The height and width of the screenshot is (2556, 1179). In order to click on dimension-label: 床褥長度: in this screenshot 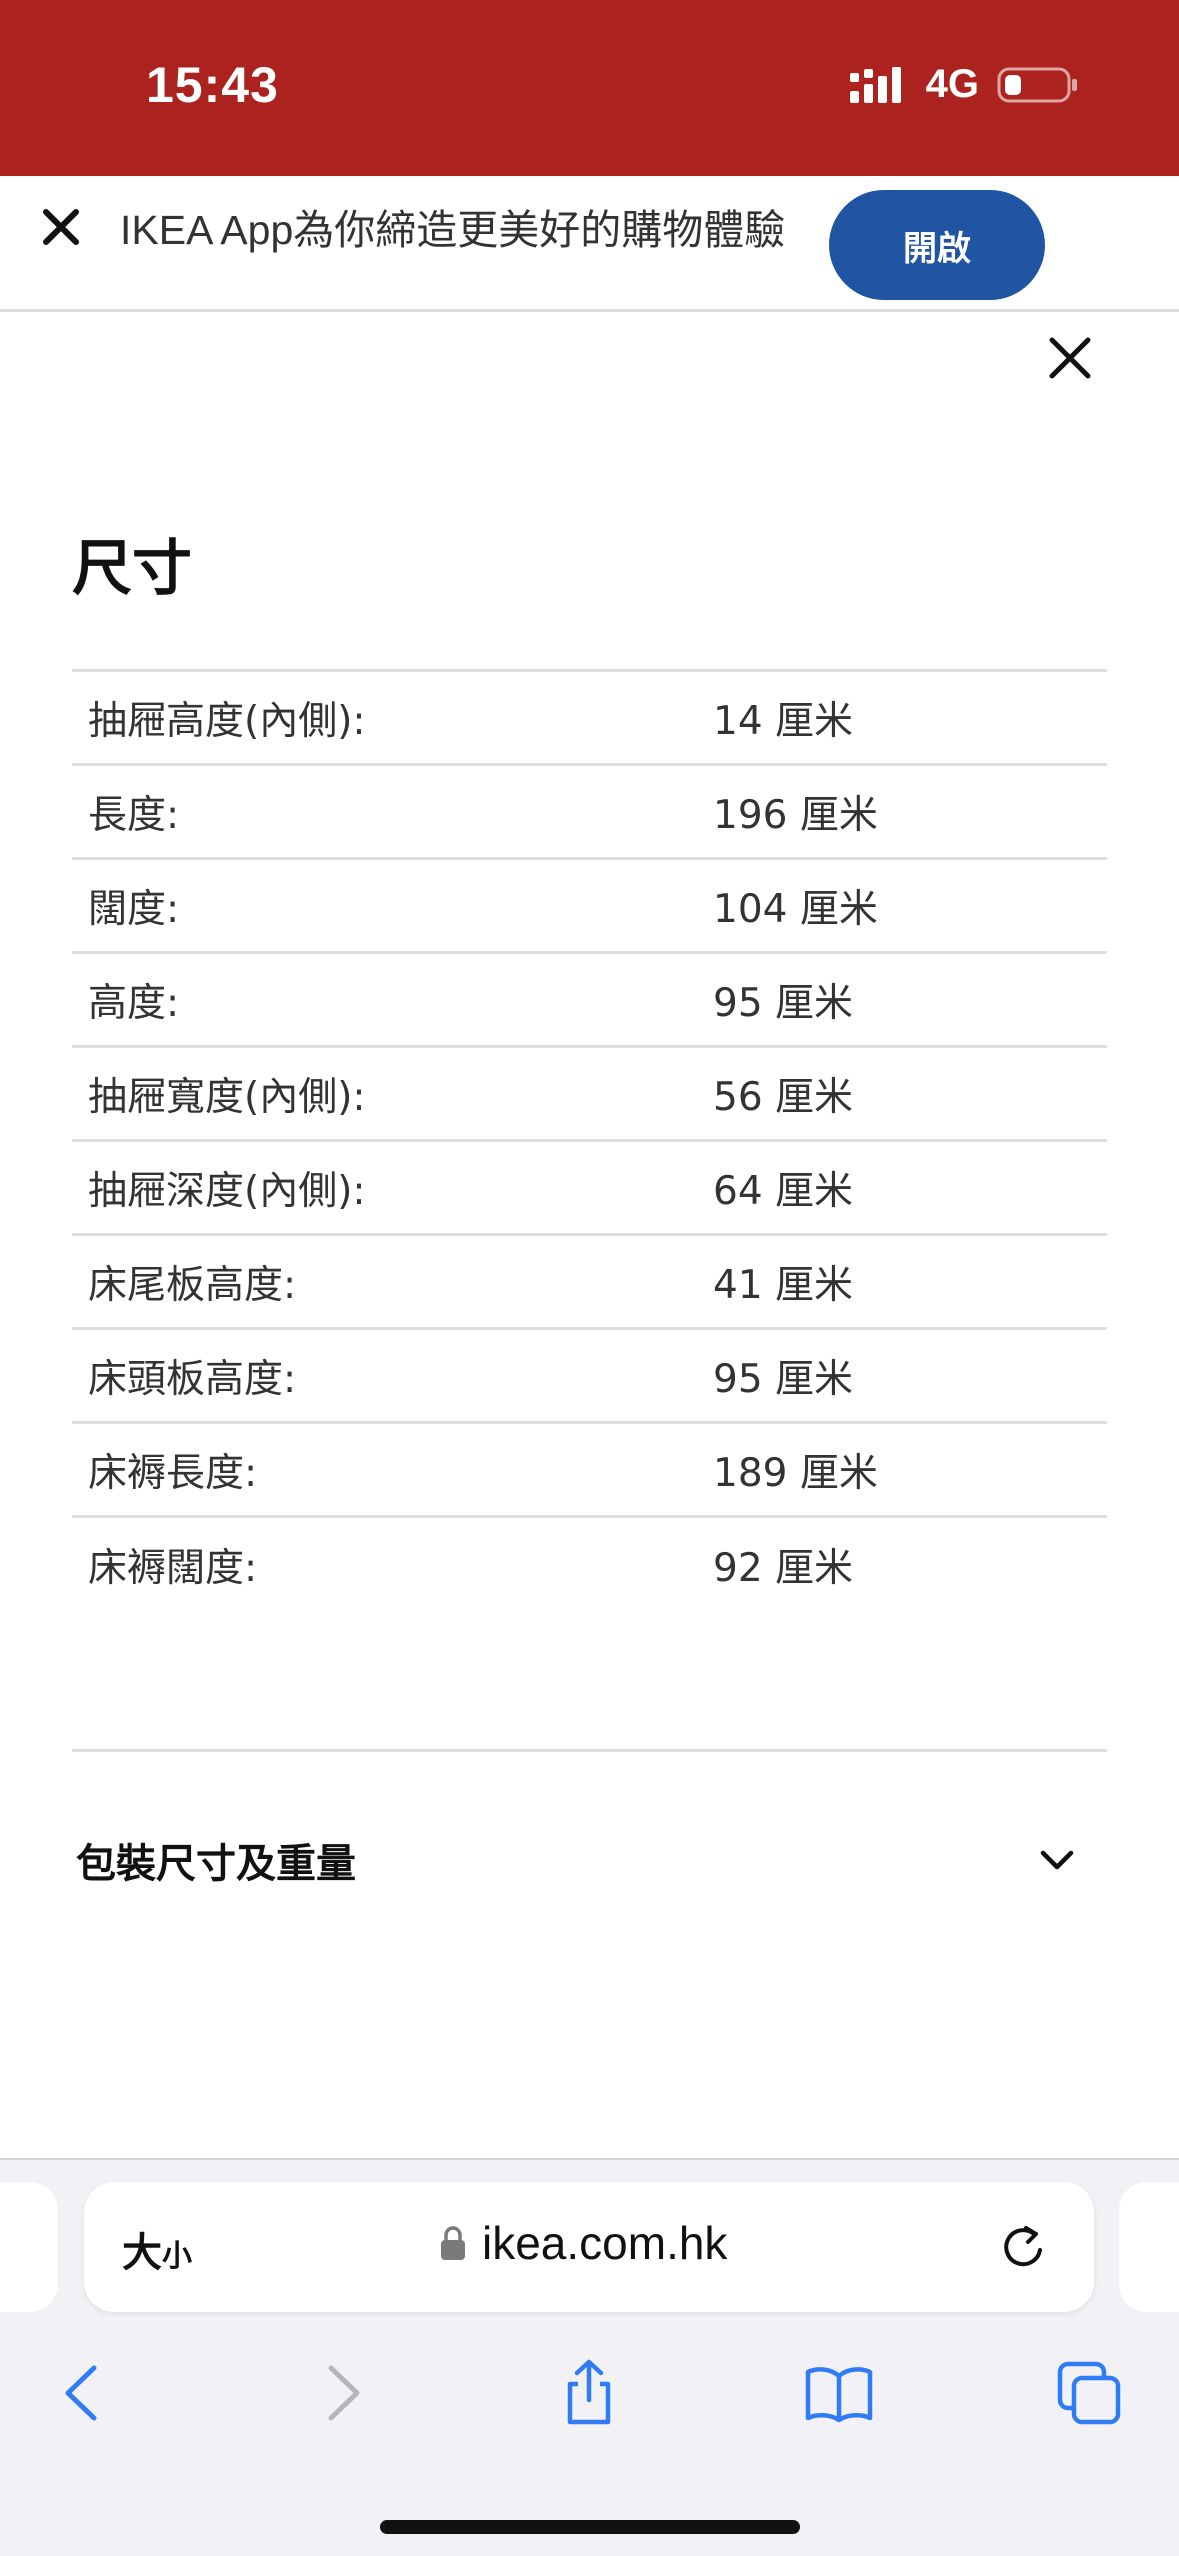, I will do `click(173, 1473)`.